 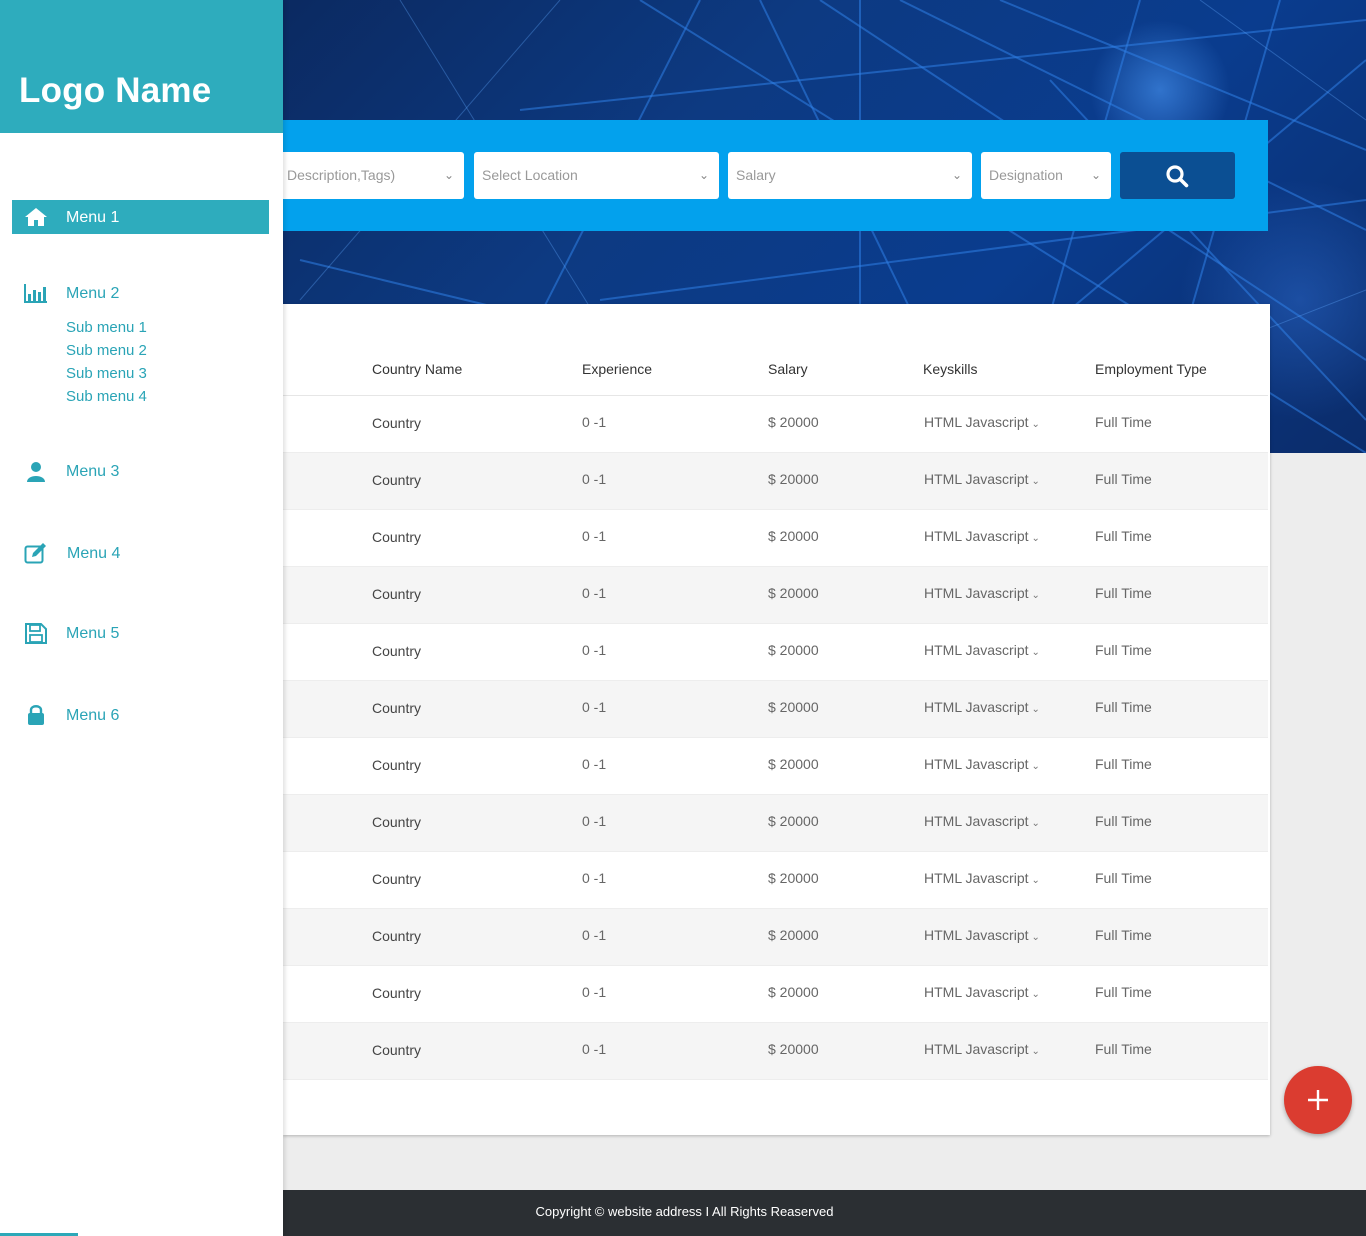 I want to click on submenu-item-2: Sub menu 2, so click(x=106, y=350).